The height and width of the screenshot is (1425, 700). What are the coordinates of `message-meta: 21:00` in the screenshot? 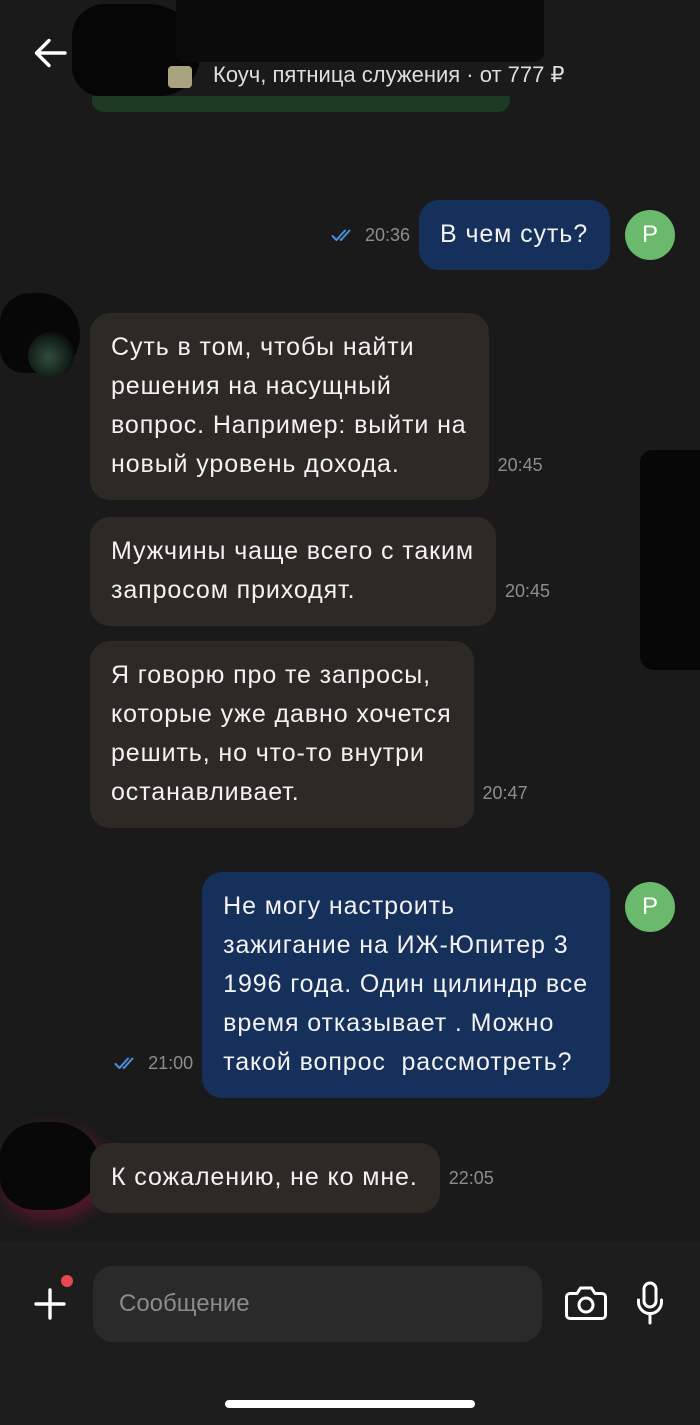 It's located at (153, 1063).